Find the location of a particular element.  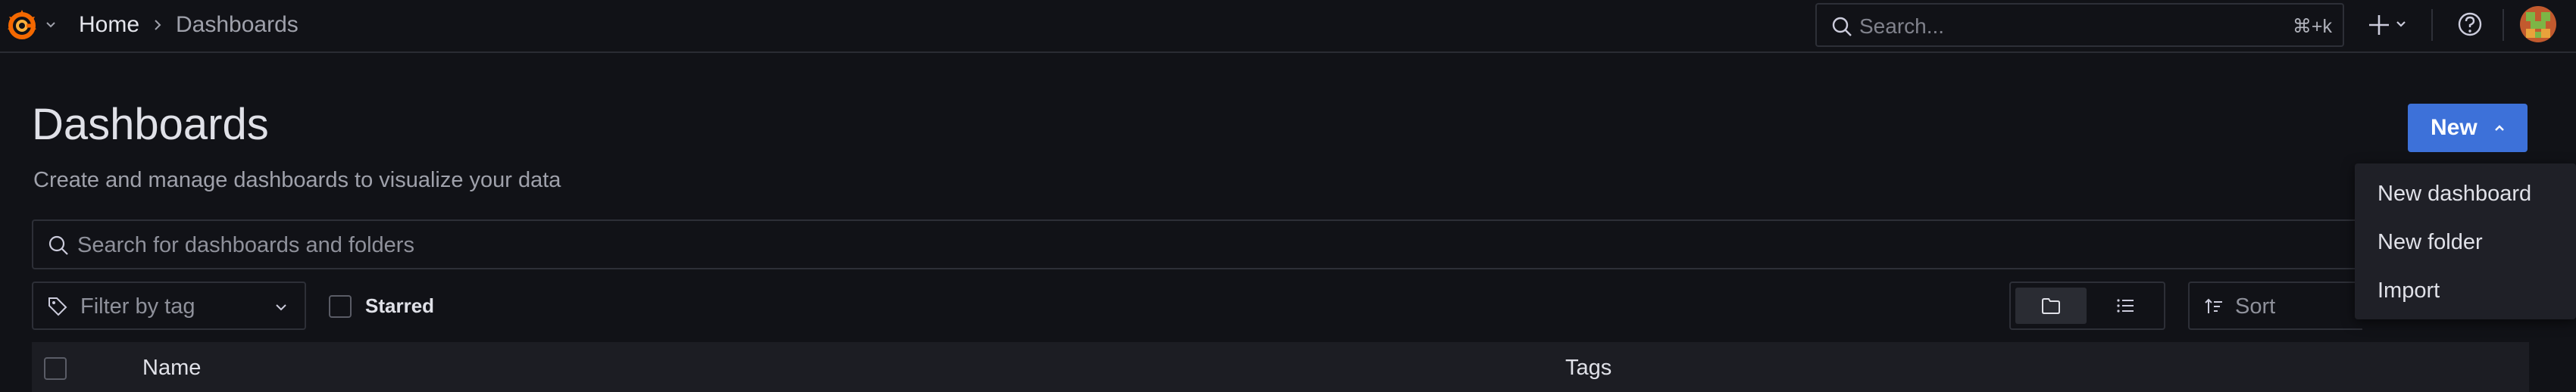

menu-item-label: New dashboard is located at coordinates (2455, 194).